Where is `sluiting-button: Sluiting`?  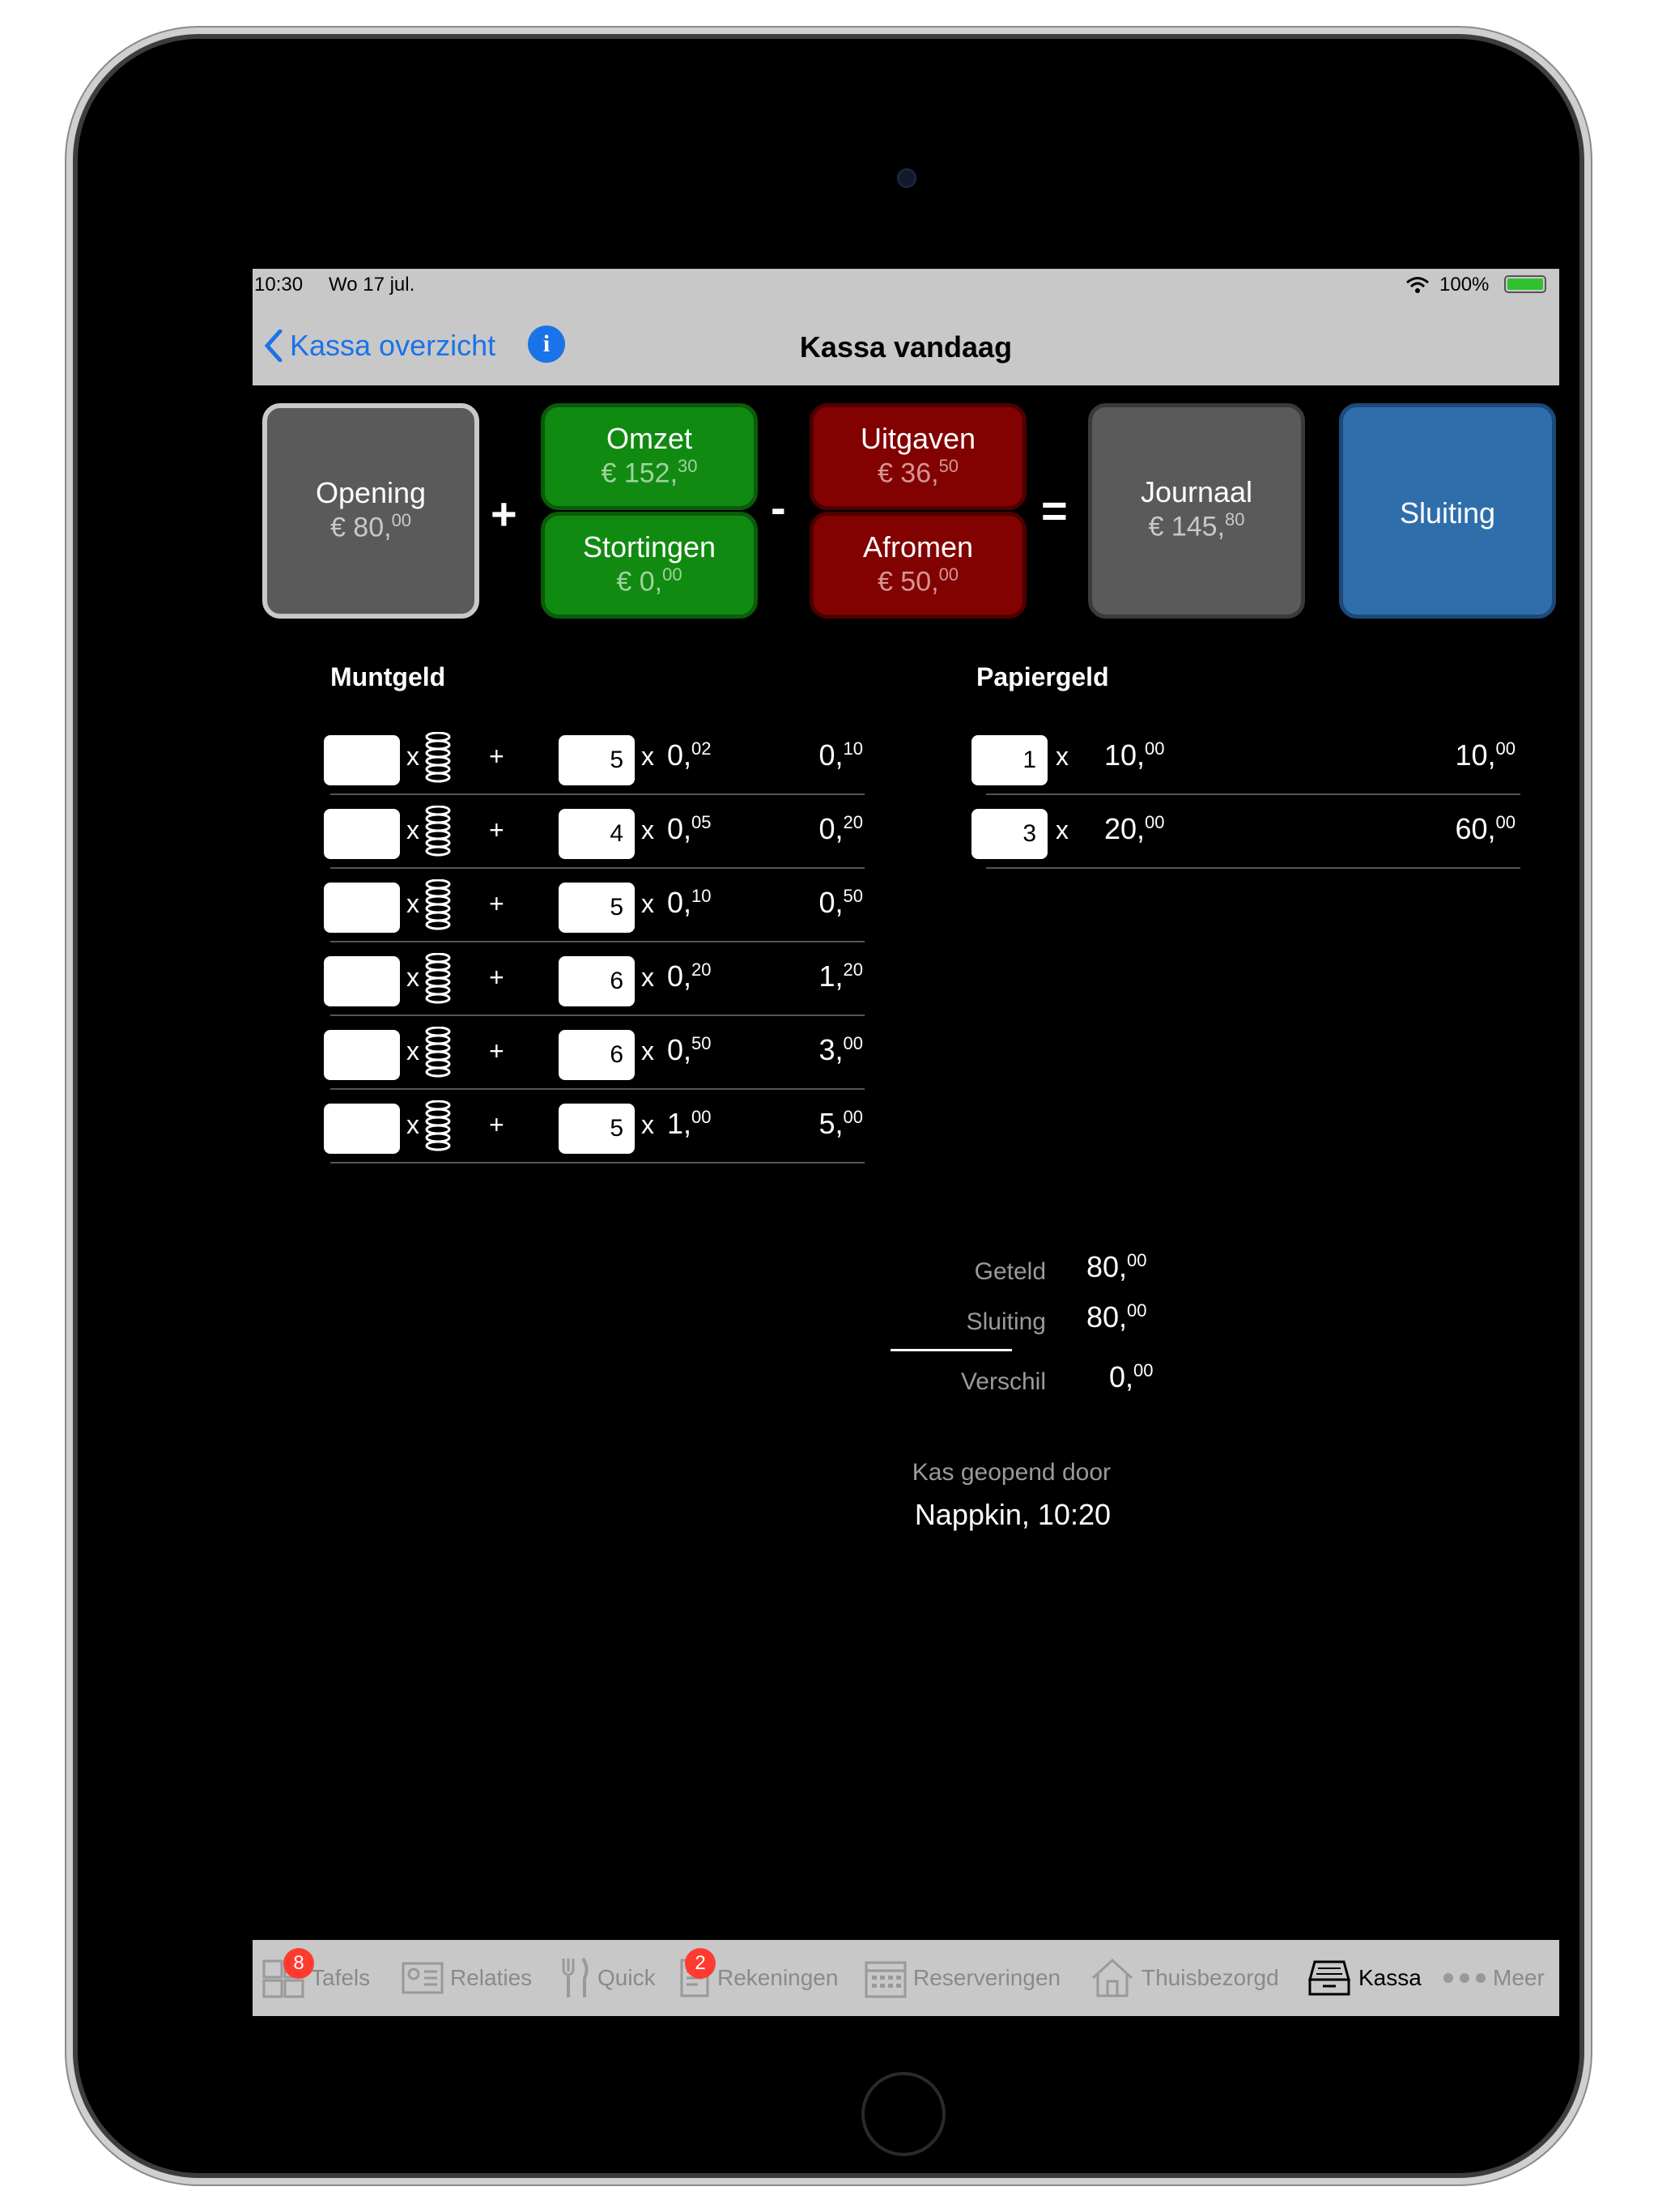
sluiting-button: Sluiting is located at coordinates (1447, 511).